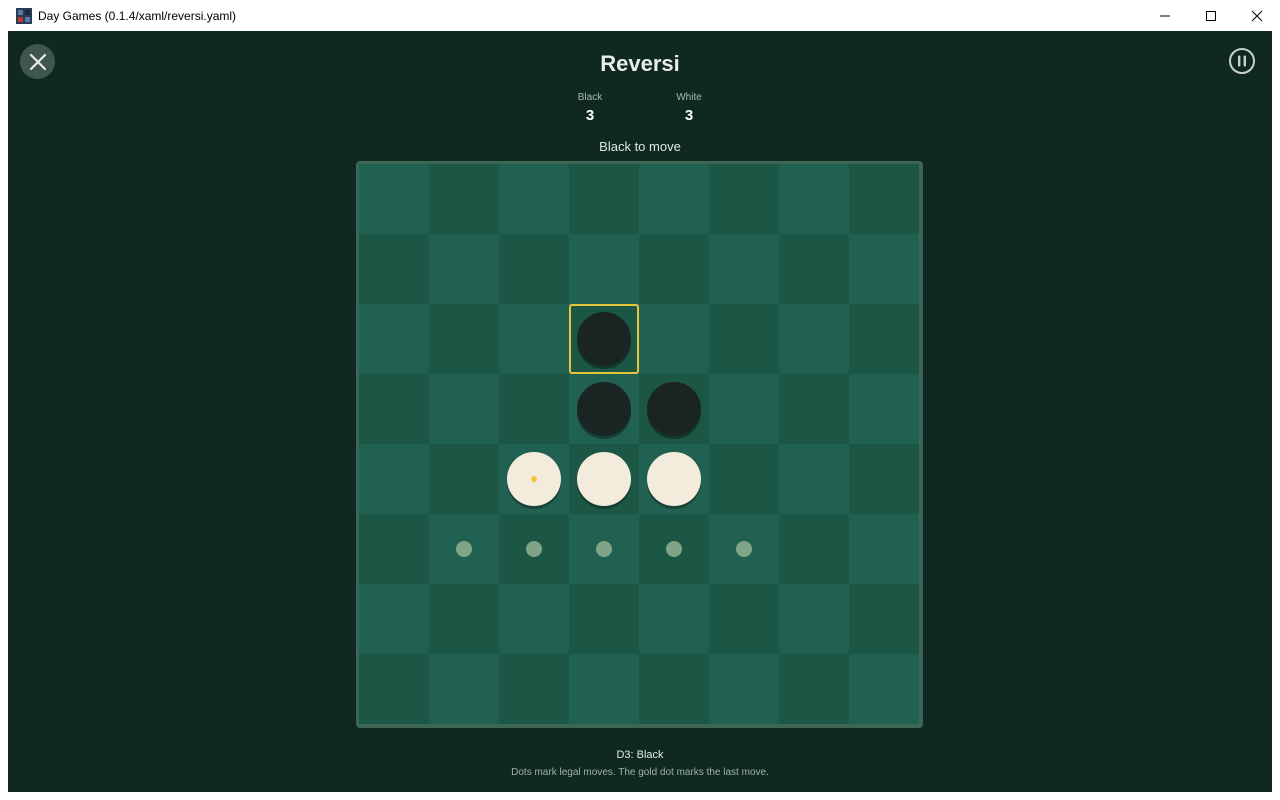 Image resolution: width=1280 pixels, height=800 pixels. What do you see at coordinates (674, 269) in the screenshot?
I see `board-cell-e2` at bounding box center [674, 269].